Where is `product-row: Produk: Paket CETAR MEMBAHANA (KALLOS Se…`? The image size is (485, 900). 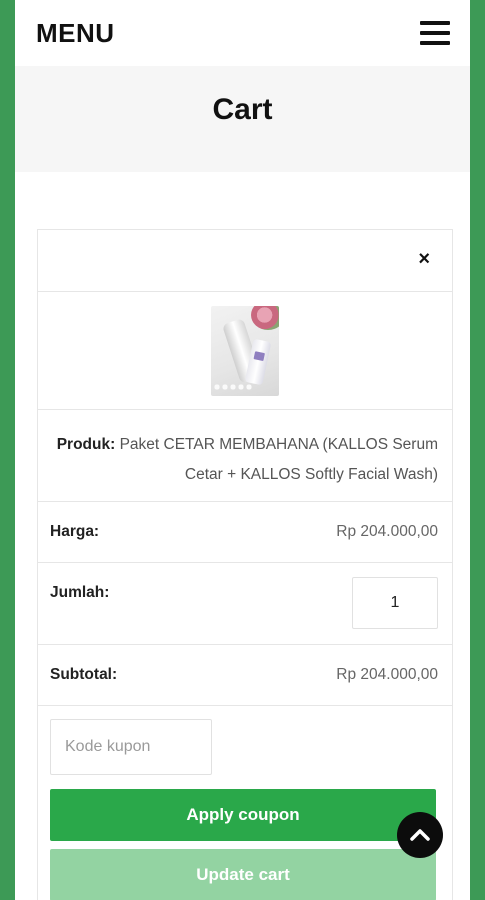
product-row: Produk: Paket CETAR MEMBAHANA (KALLOS Se… is located at coordinates (245, 456).